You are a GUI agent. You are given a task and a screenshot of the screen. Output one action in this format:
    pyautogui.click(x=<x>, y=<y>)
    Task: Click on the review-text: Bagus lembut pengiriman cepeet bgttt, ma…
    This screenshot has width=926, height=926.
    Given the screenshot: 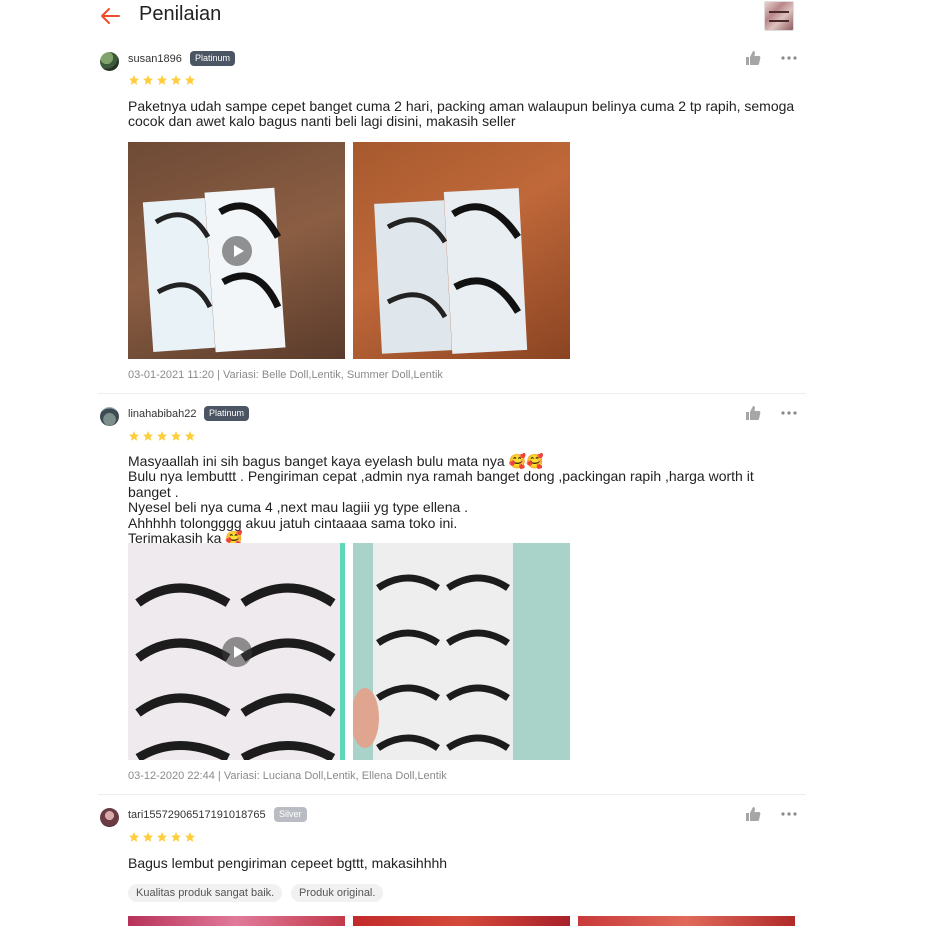 What is the action you would take?
    pyautogui.click(x=288, y=863)
    